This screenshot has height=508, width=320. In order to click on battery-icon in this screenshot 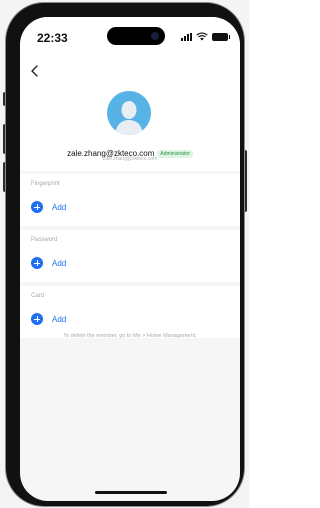, I will do `click(221, 36)`.